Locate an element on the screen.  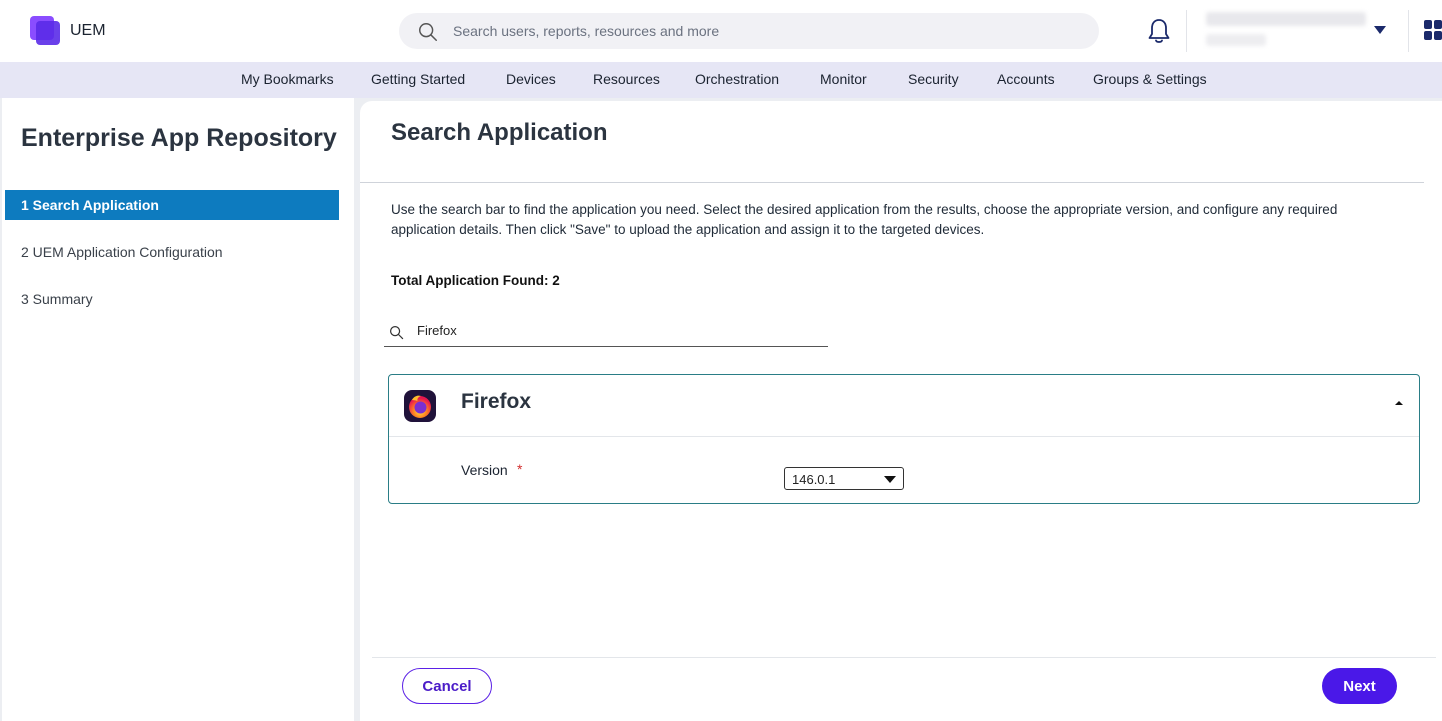
step-uem-app-configuration: 2 UEM Application Configuration is located at coordinates (172, 252).